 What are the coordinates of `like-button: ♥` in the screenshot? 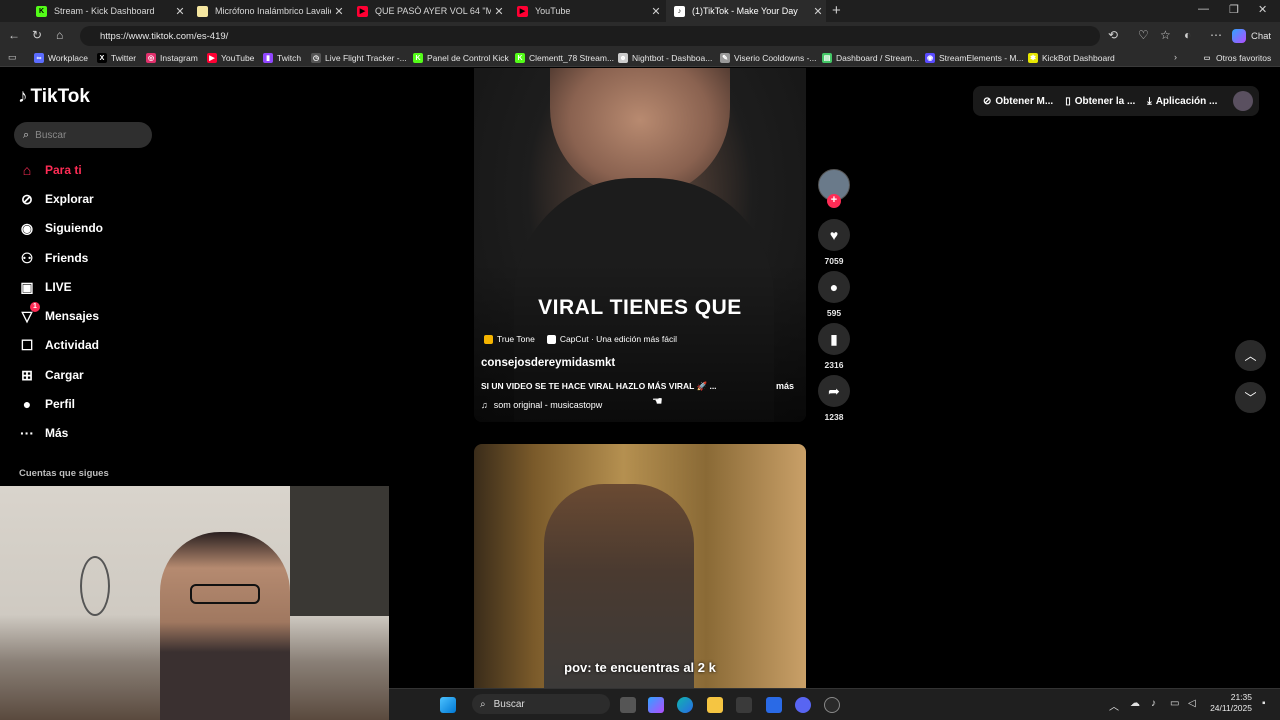 It's located at (834, 235).